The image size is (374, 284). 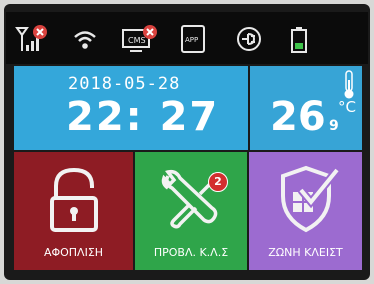 What do you see at coordinates (299, 39) in the screenshot?
I see `battery-icon` at bounding box center [299, 39].